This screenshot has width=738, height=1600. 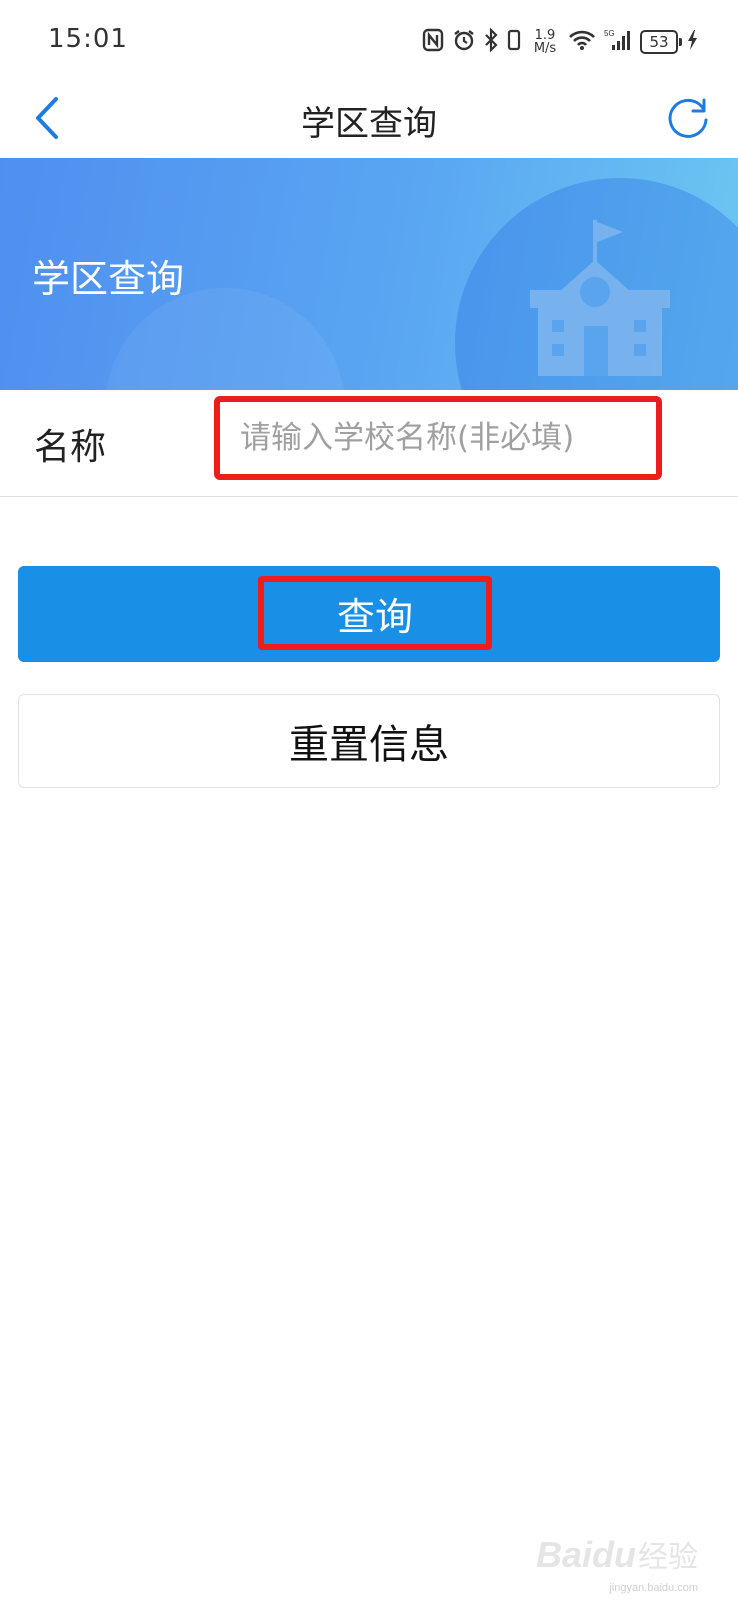 I want to click on vibrate-icon, so click(x=514, y=42).